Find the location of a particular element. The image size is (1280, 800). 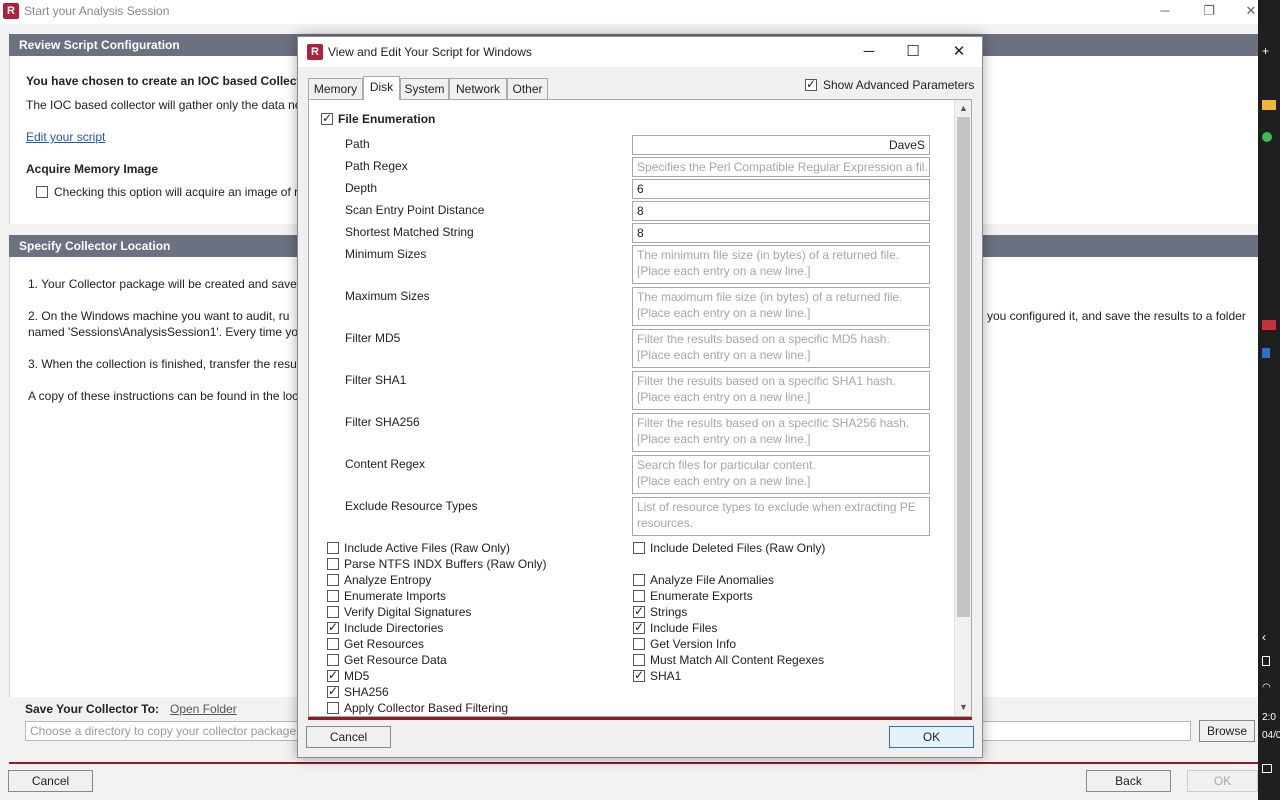

browse-button: Browse is located at coordinates (1227, 731).